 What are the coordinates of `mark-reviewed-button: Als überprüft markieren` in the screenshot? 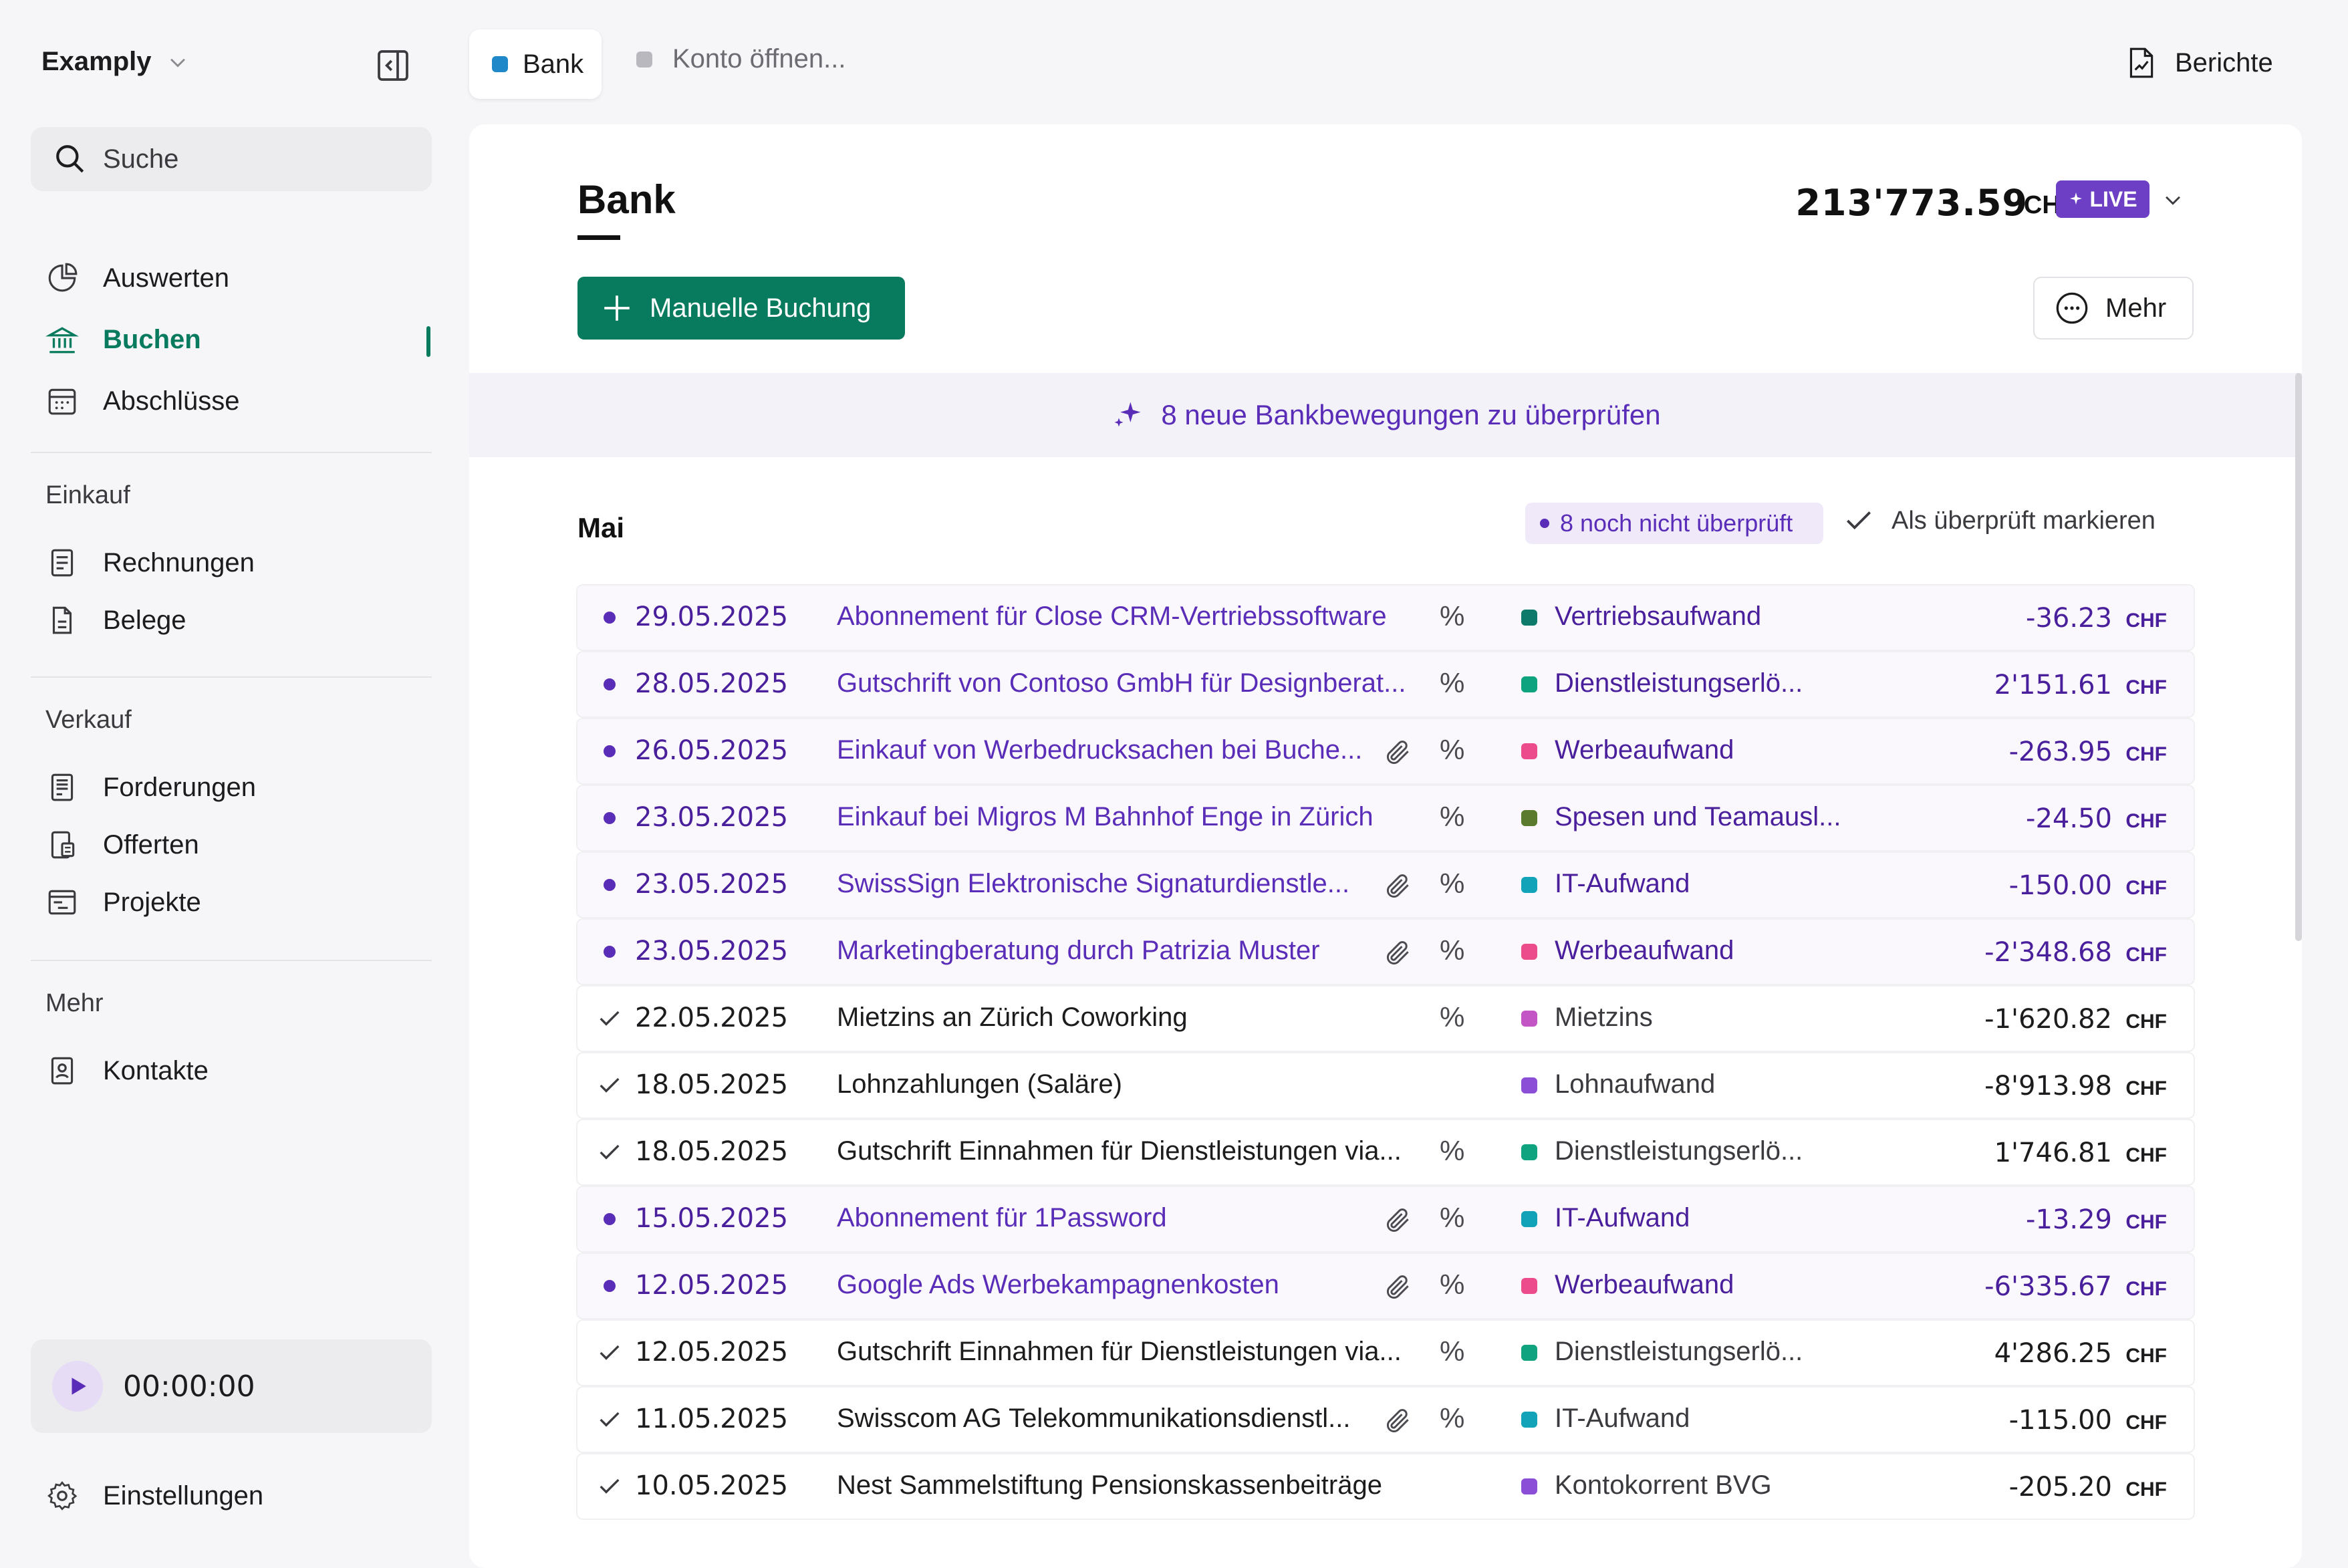 It's located at (1999, 520).